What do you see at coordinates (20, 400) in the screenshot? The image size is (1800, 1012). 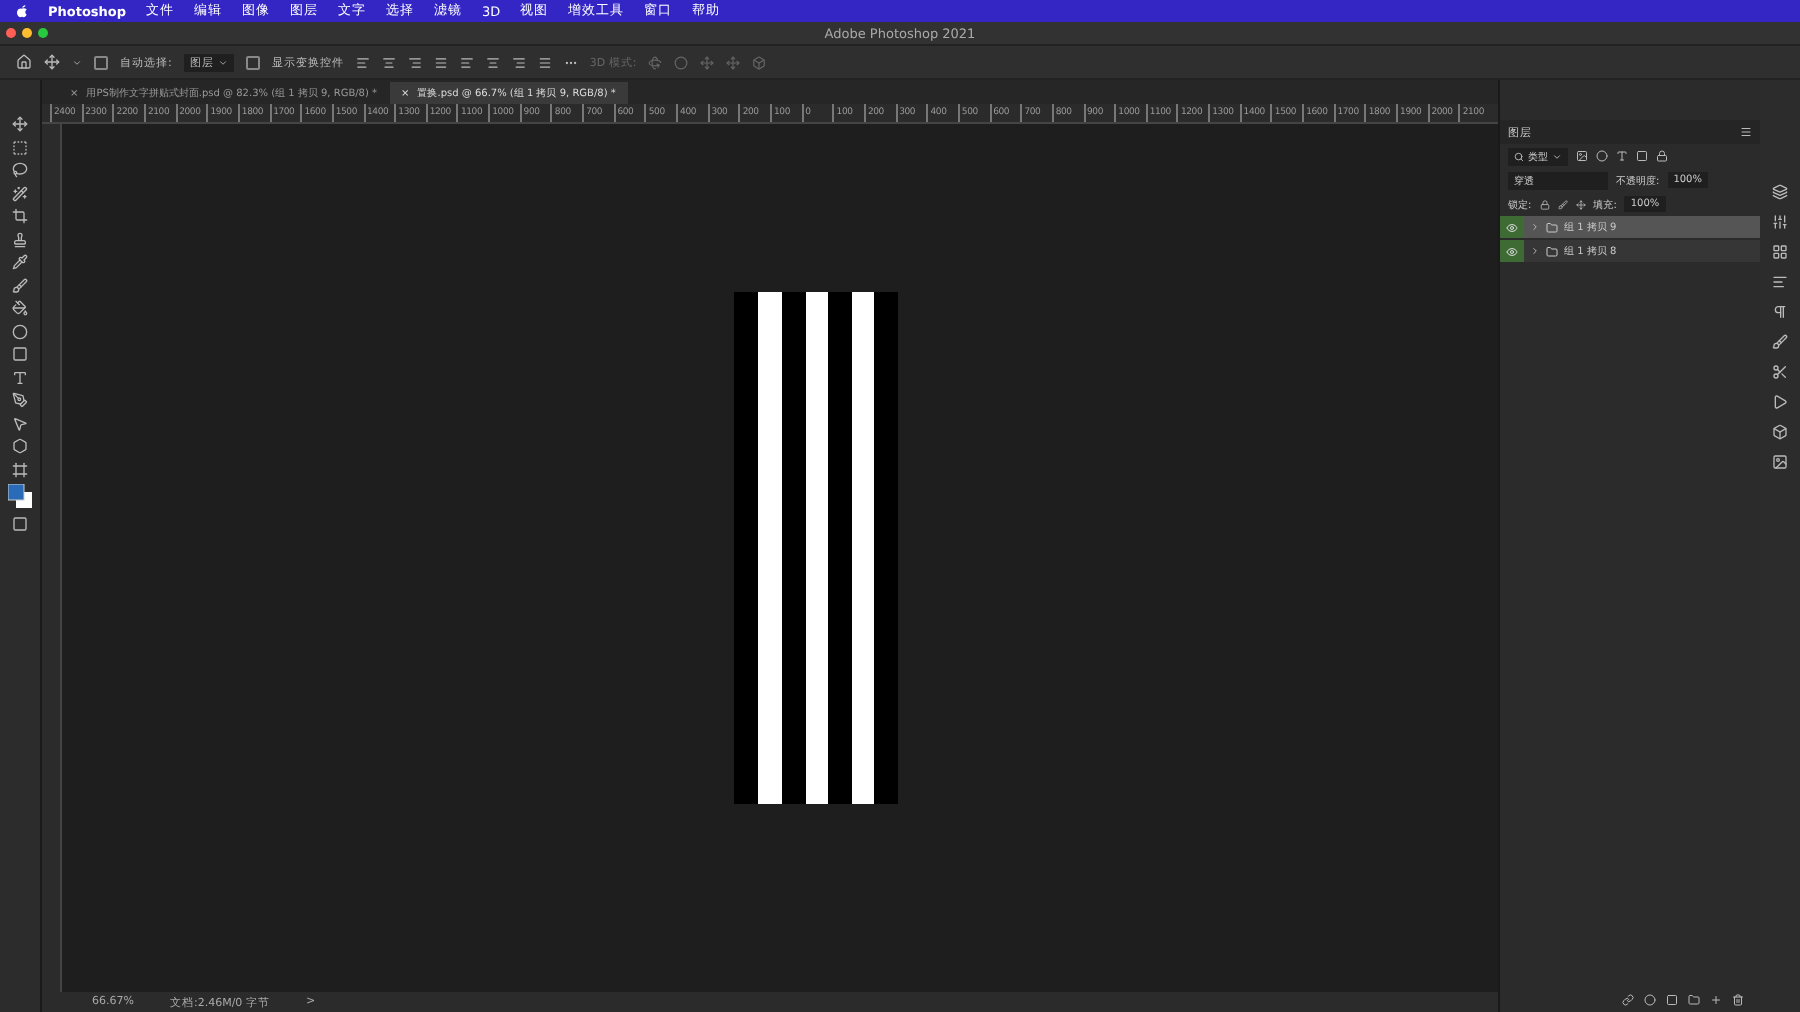 I see `pen-icon` at bounding box center [20, 400].